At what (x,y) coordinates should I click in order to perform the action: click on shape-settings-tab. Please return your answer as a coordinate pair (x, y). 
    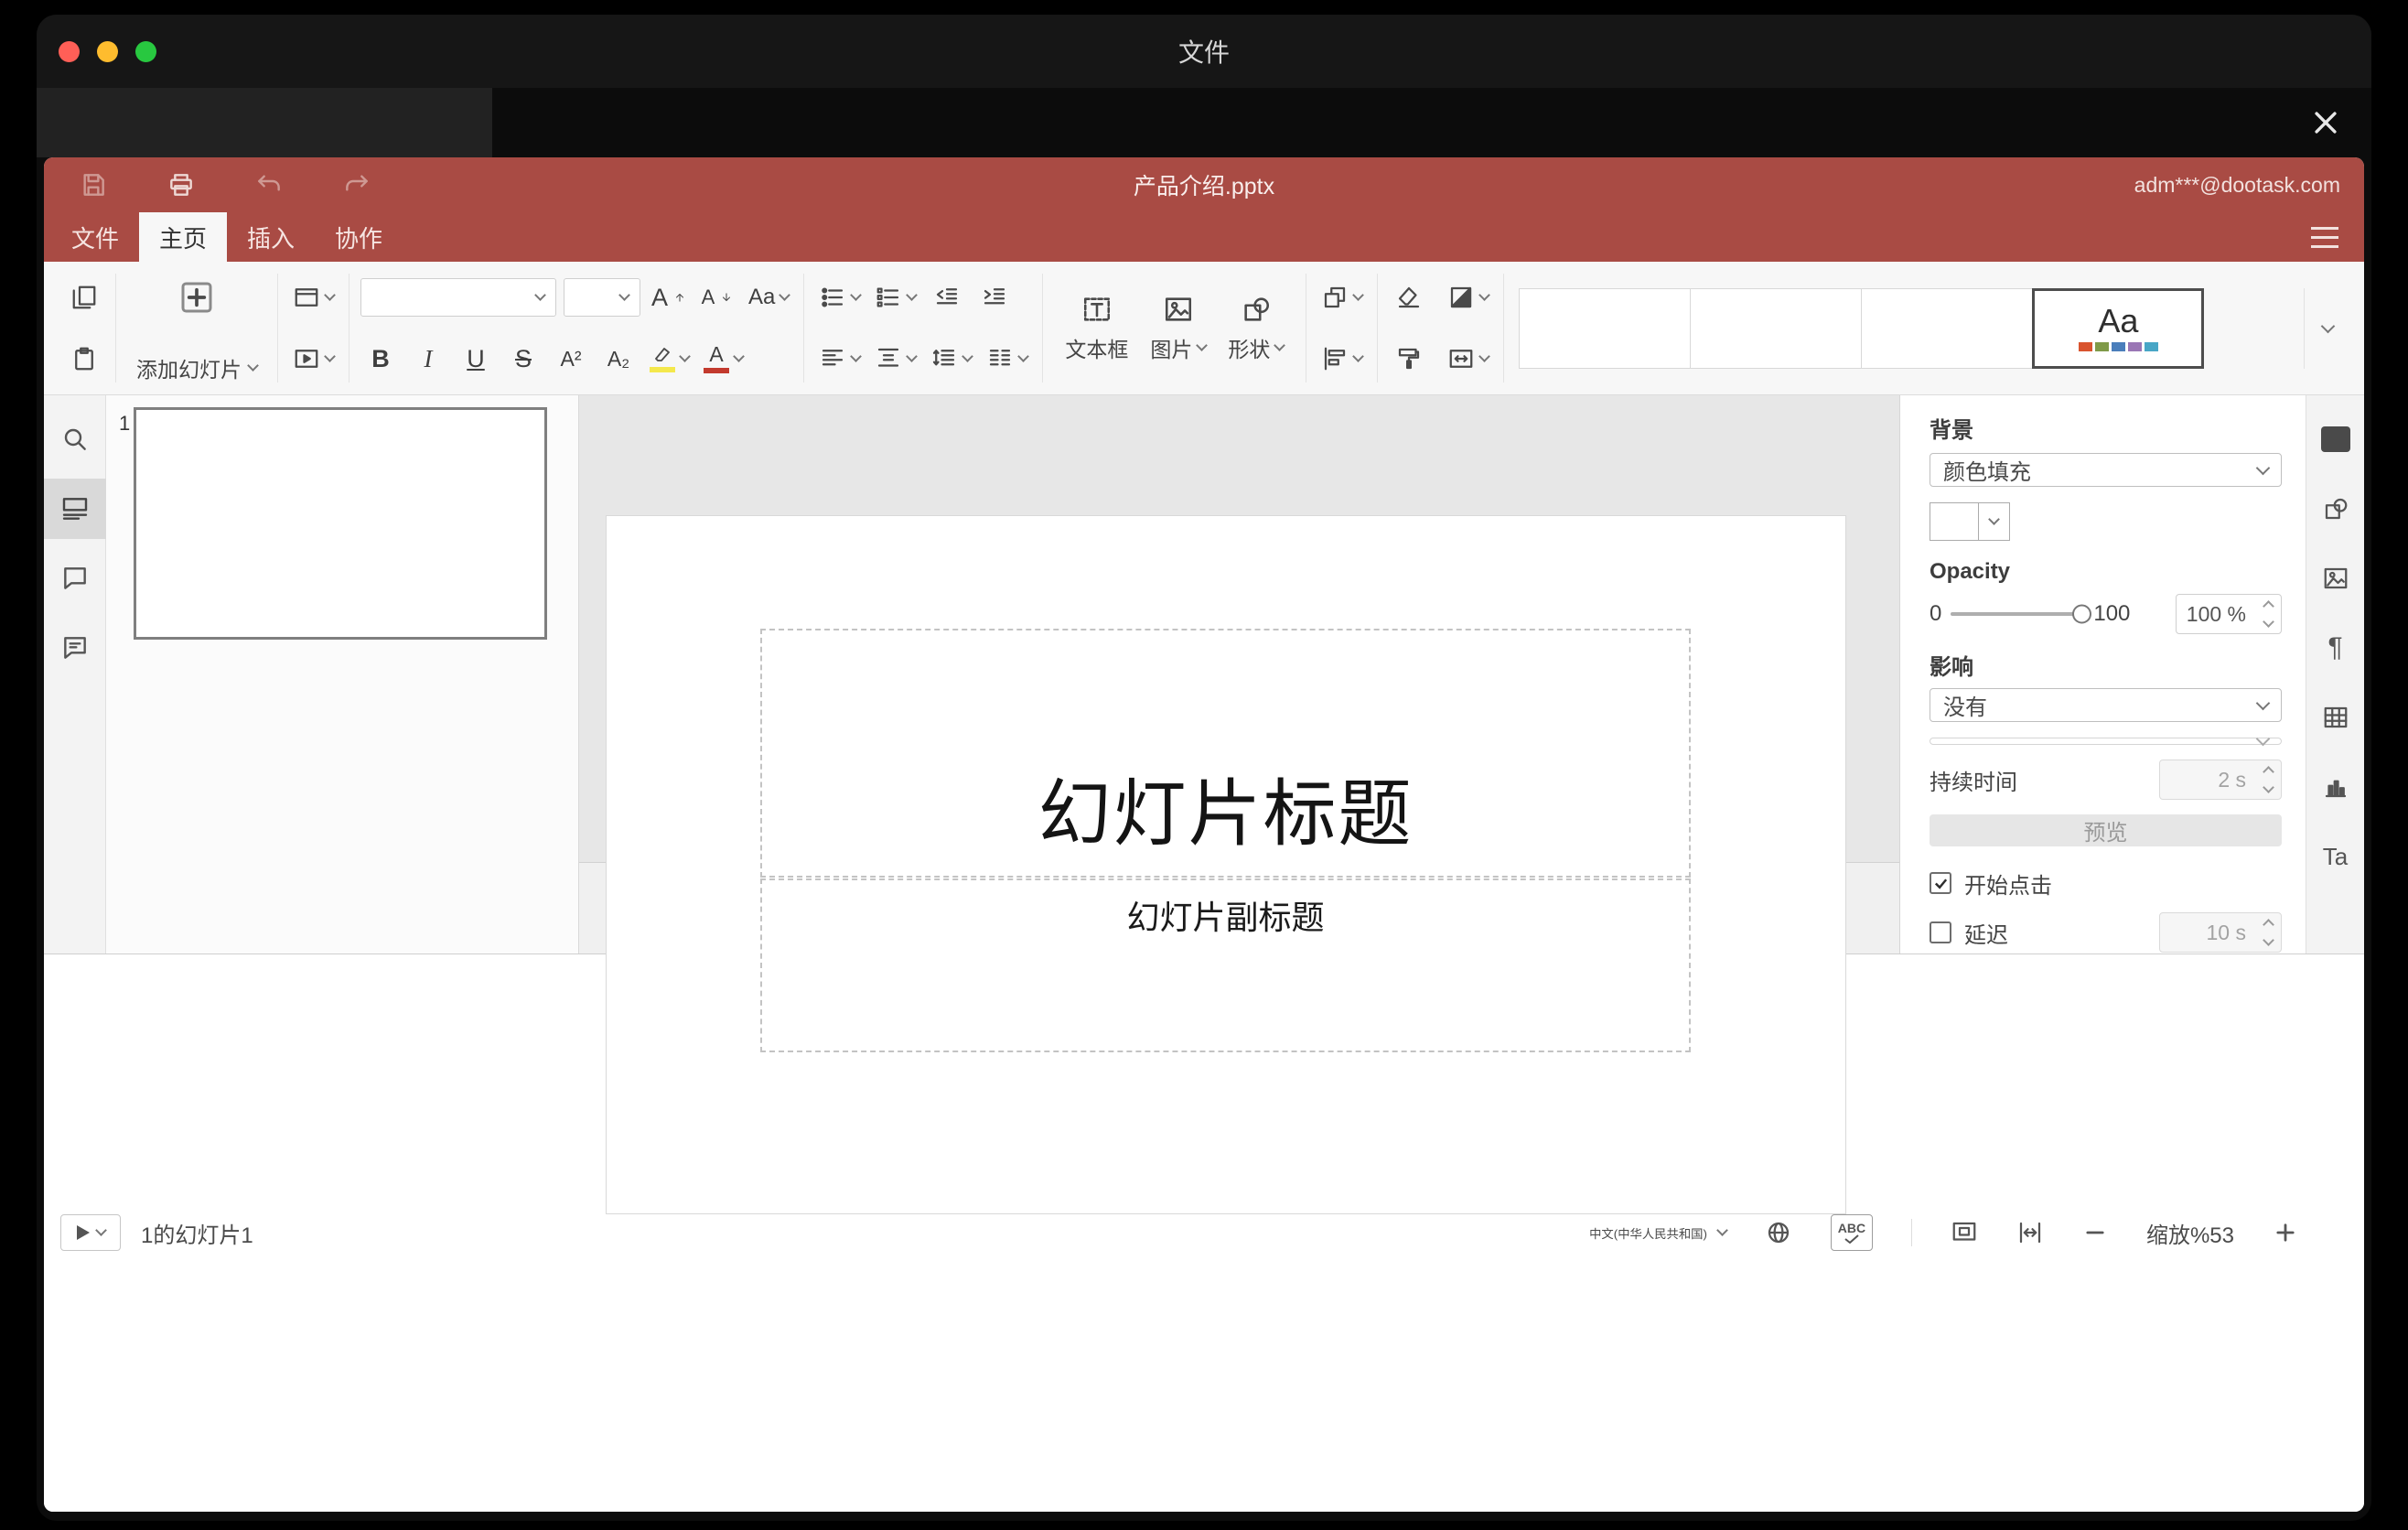
    Looking at the image, I should click on (2336, 509).